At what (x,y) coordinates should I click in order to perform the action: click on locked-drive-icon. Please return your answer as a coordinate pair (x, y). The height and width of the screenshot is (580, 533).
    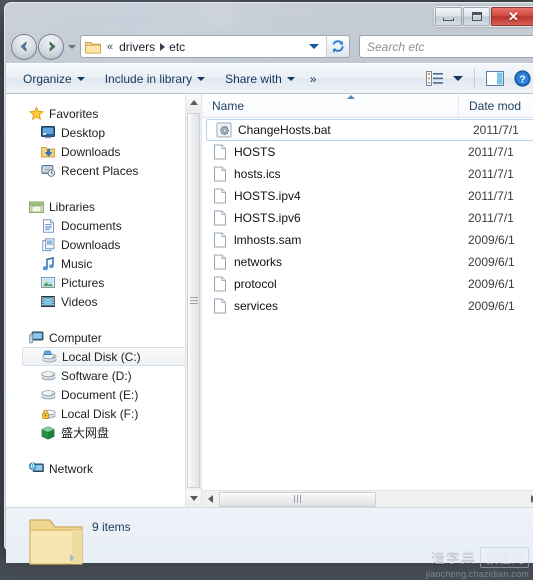
    Looking at the image, I should click on (48, 414).